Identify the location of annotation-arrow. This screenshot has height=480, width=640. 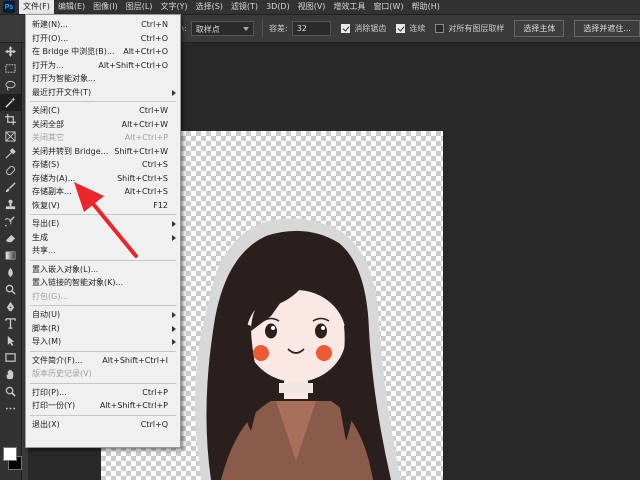
(106, 220).